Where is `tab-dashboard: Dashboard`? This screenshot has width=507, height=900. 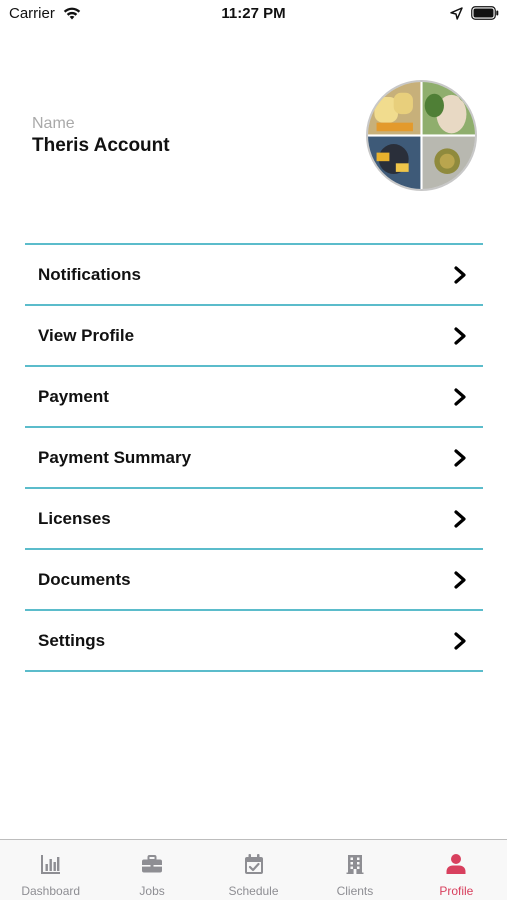 tab-dashboard: Dashboard is located at coordinates (50, 870).